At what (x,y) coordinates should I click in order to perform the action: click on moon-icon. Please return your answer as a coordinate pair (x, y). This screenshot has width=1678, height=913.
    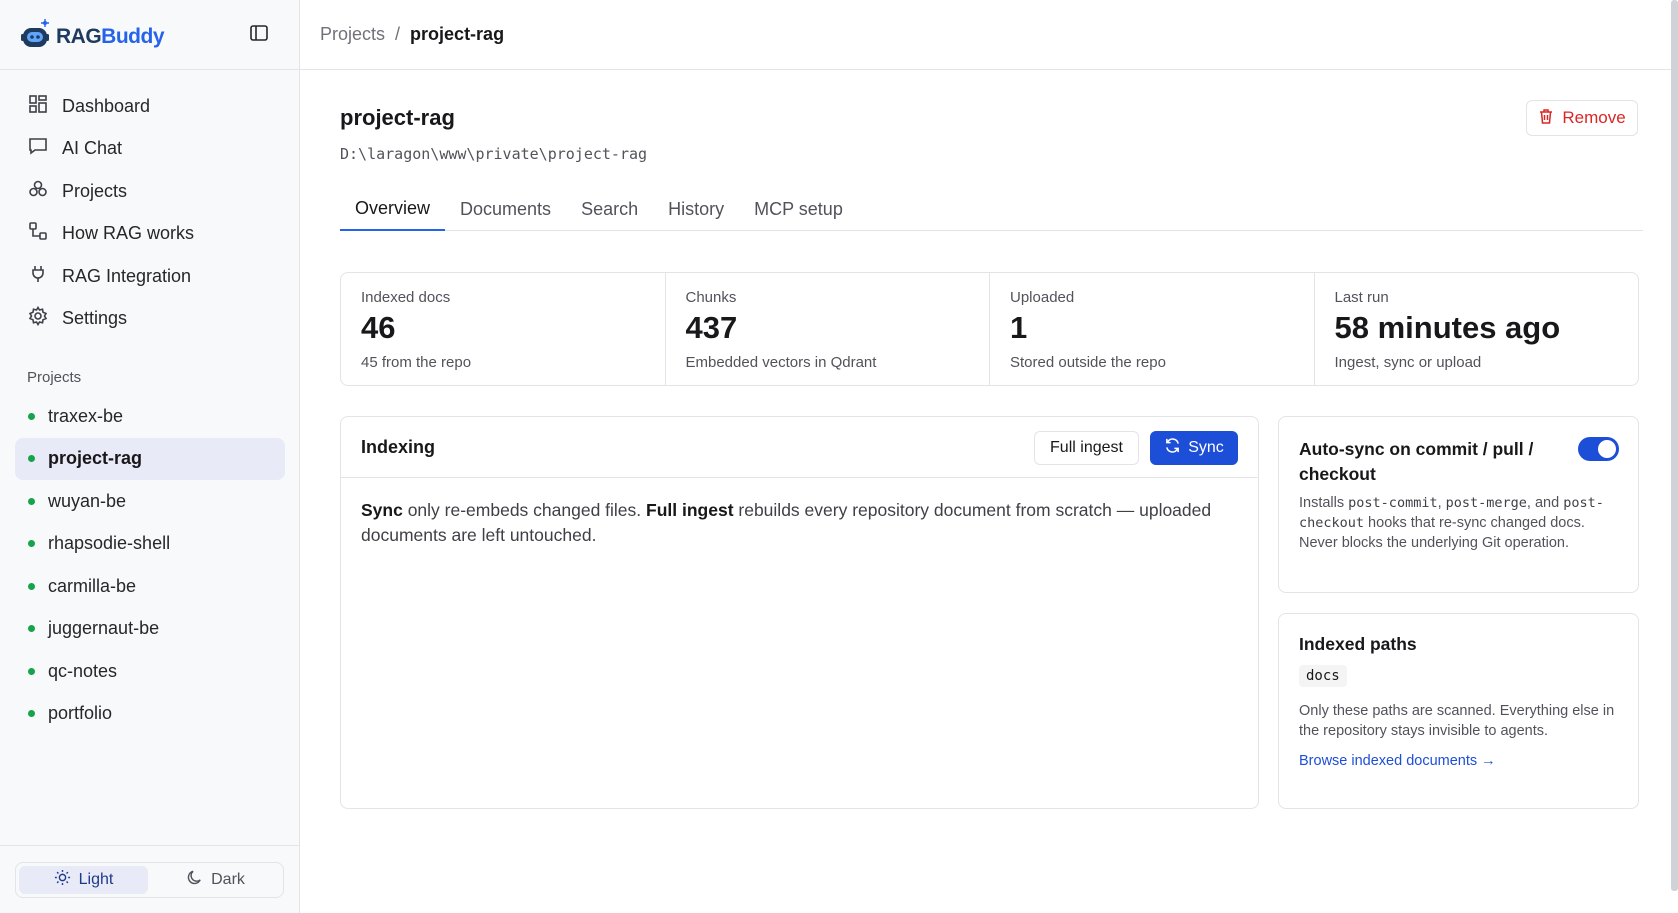
    Looking at the image, I should click on (194, 880).